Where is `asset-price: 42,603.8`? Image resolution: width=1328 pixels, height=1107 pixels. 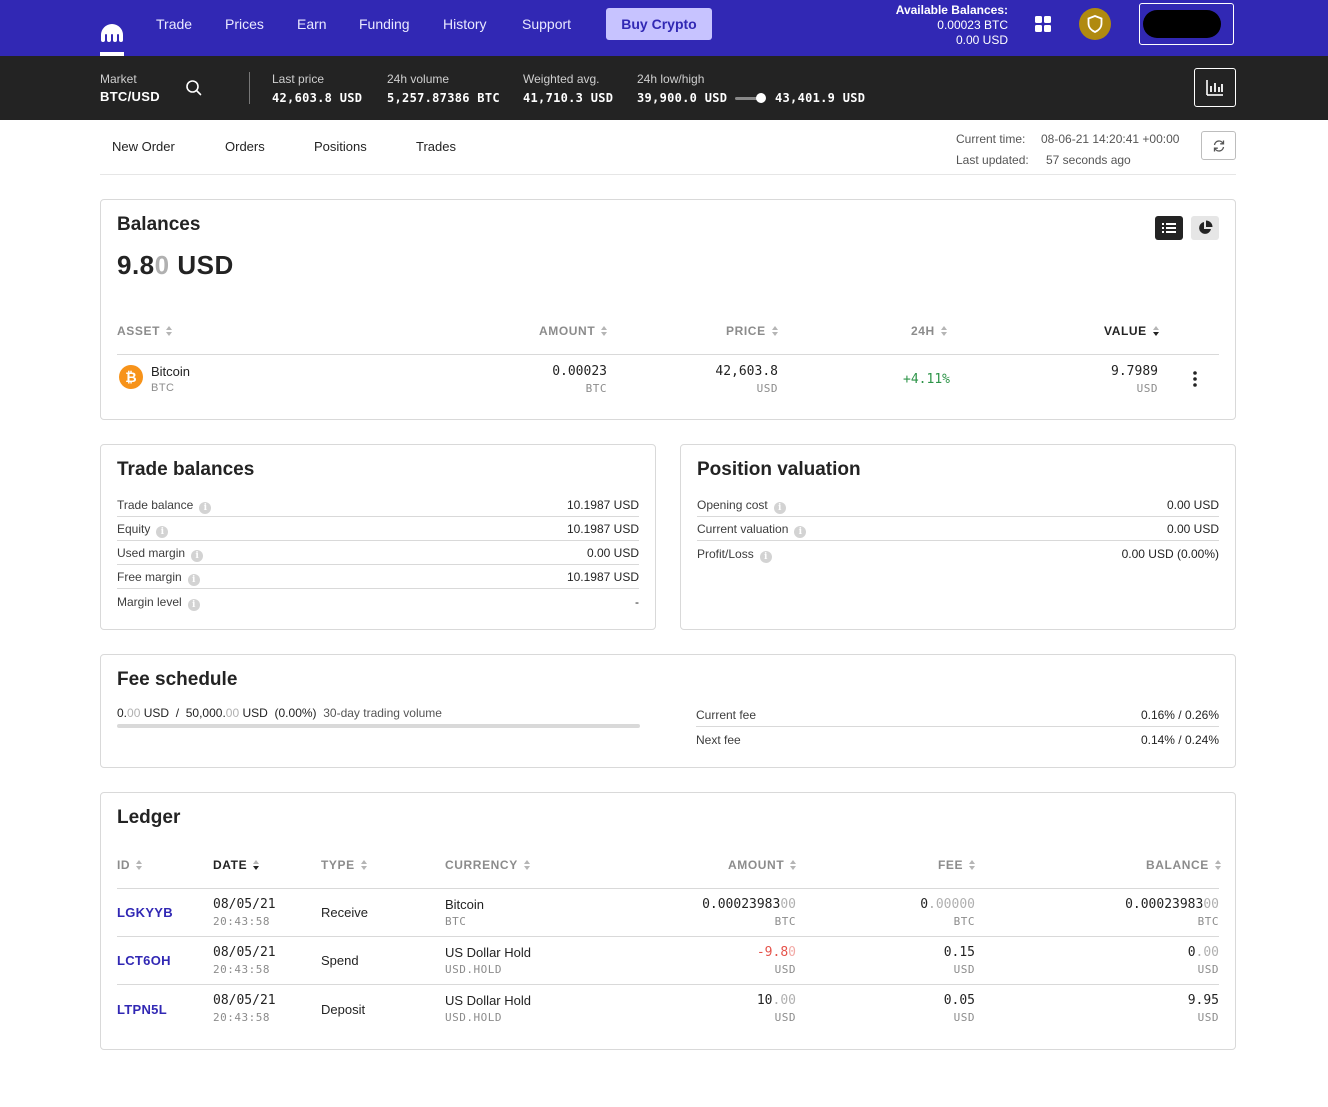
asset-price: 42,603.8 is located at coordinates (746, 371).